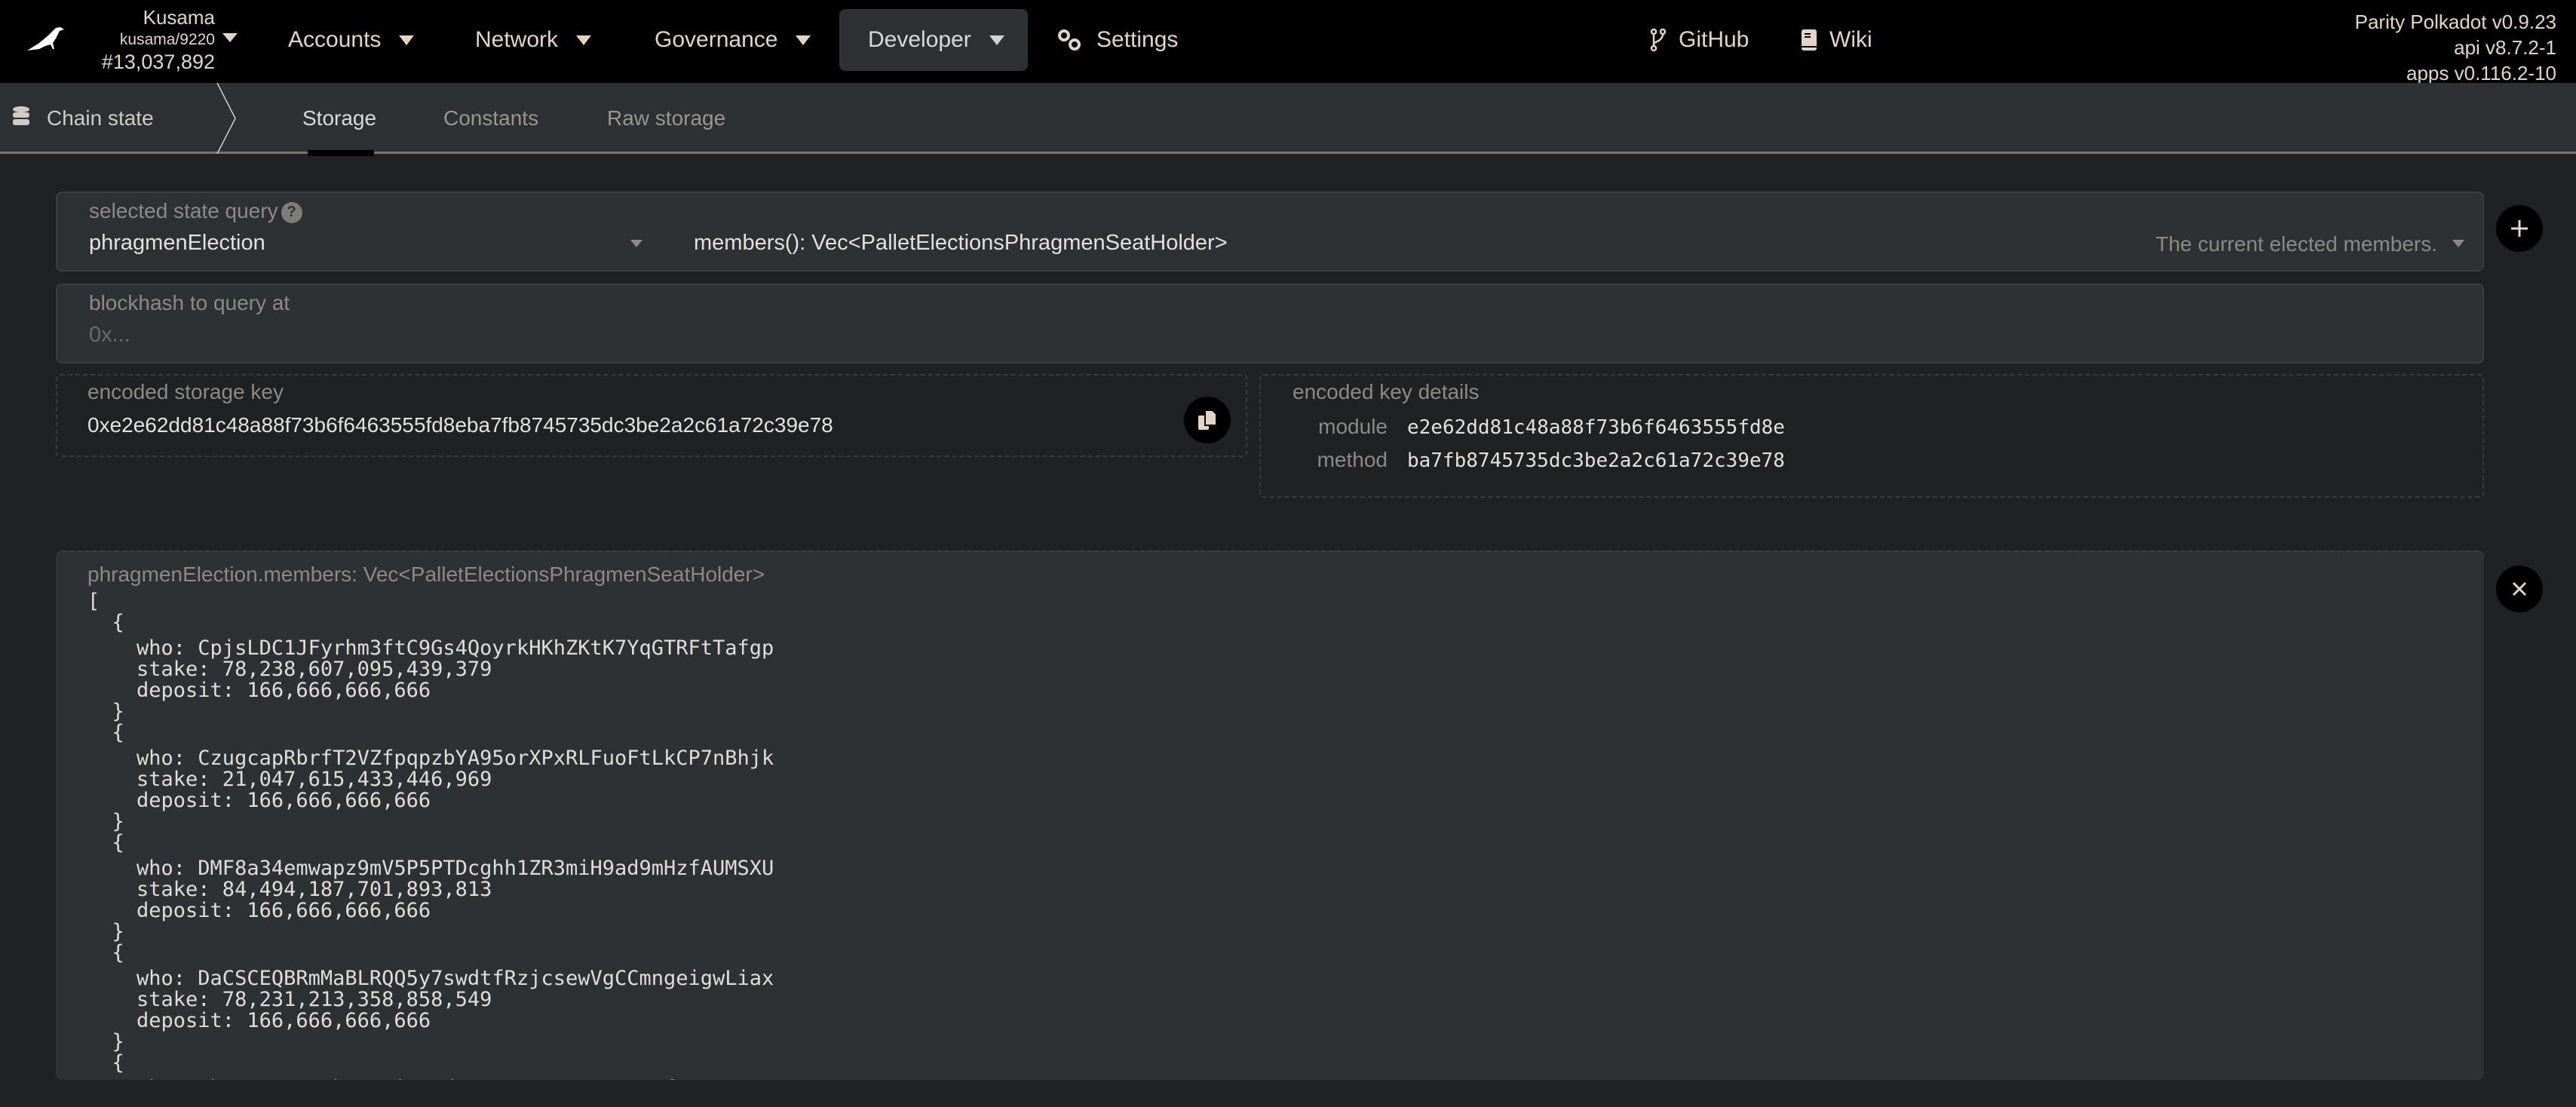 Image resolution: width=2576 pixels, height=1107 pixels. I want to click on breadcrumb-separator, so click(226, 118).